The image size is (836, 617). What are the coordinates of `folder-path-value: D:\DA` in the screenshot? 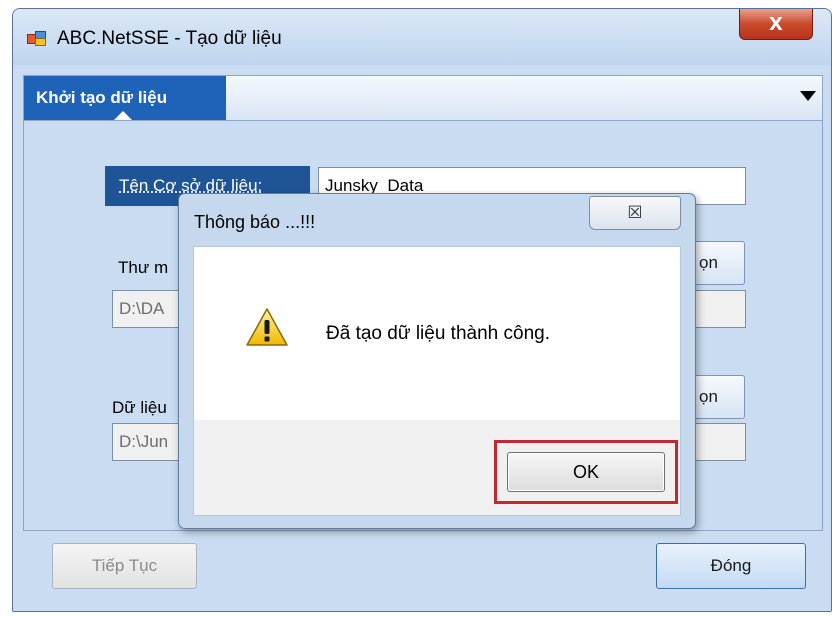 It's located at (142, 308).